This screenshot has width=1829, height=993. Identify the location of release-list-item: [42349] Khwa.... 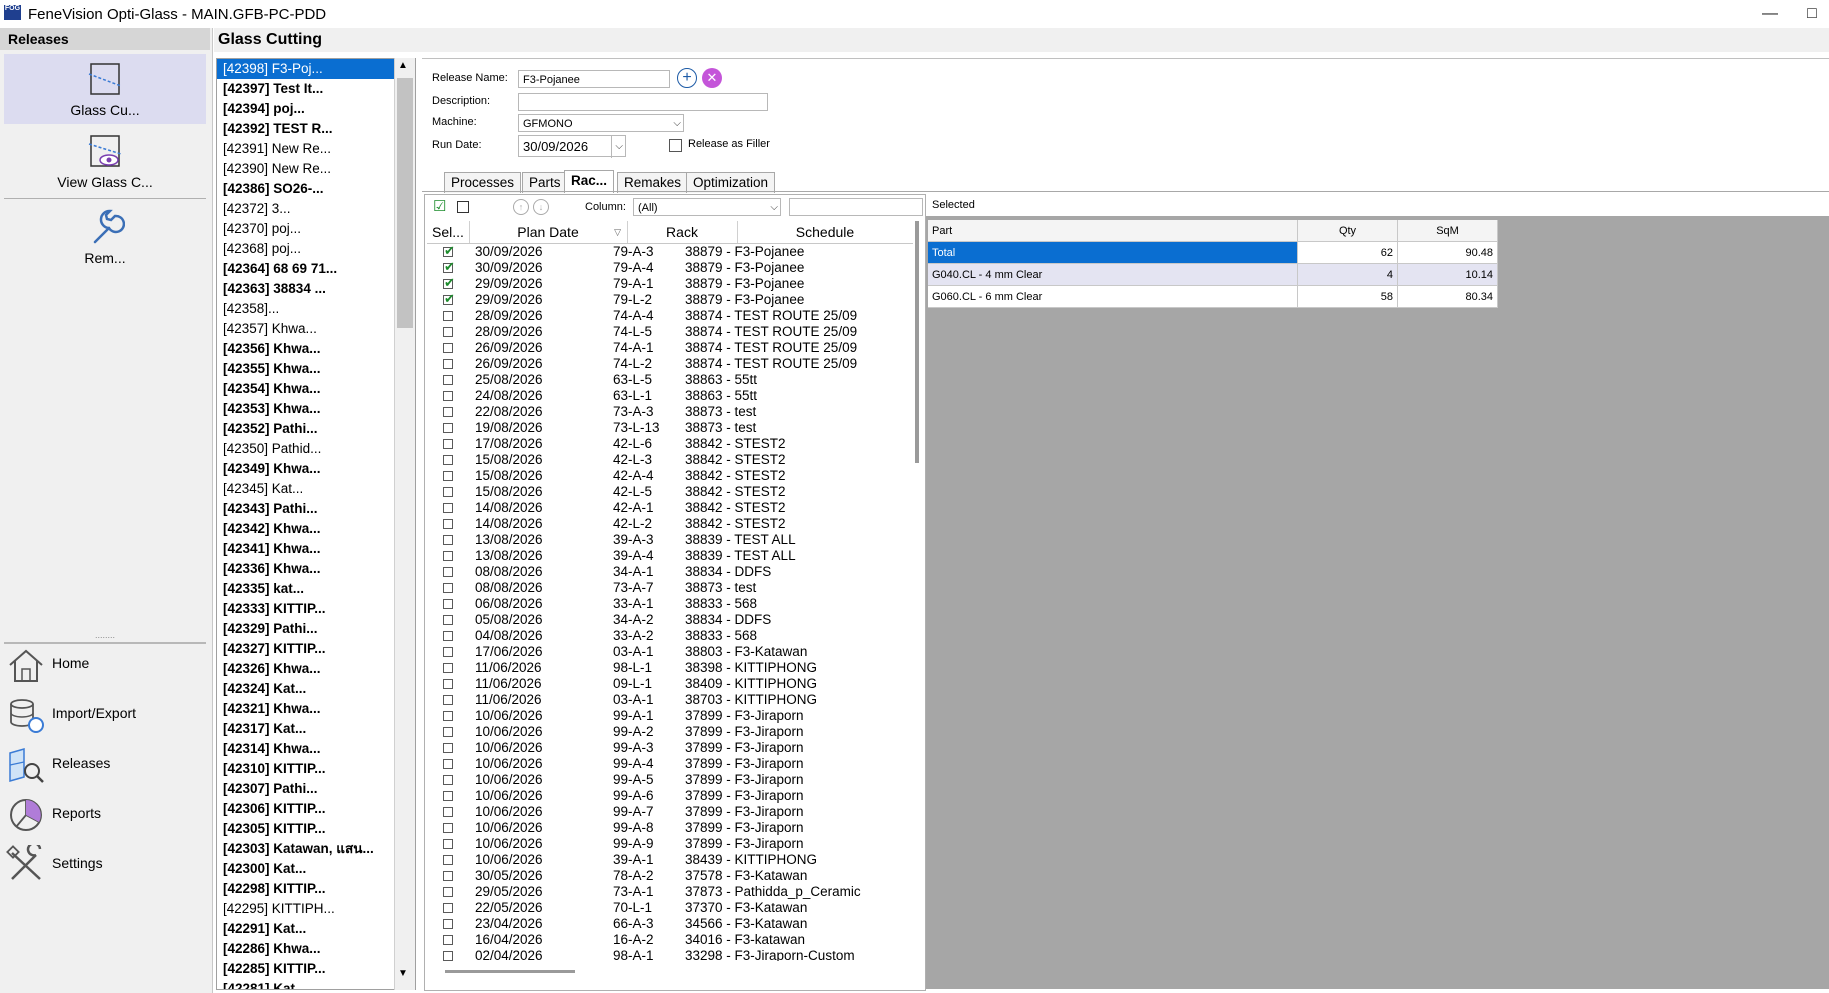
(316, 469).